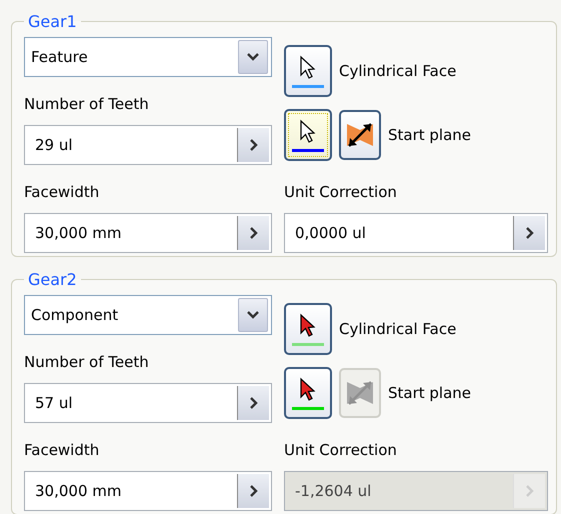 Image resolution: width=561 pixels, height=514 pixels. I want to click on group-title: Gear1, so click(52, 21).